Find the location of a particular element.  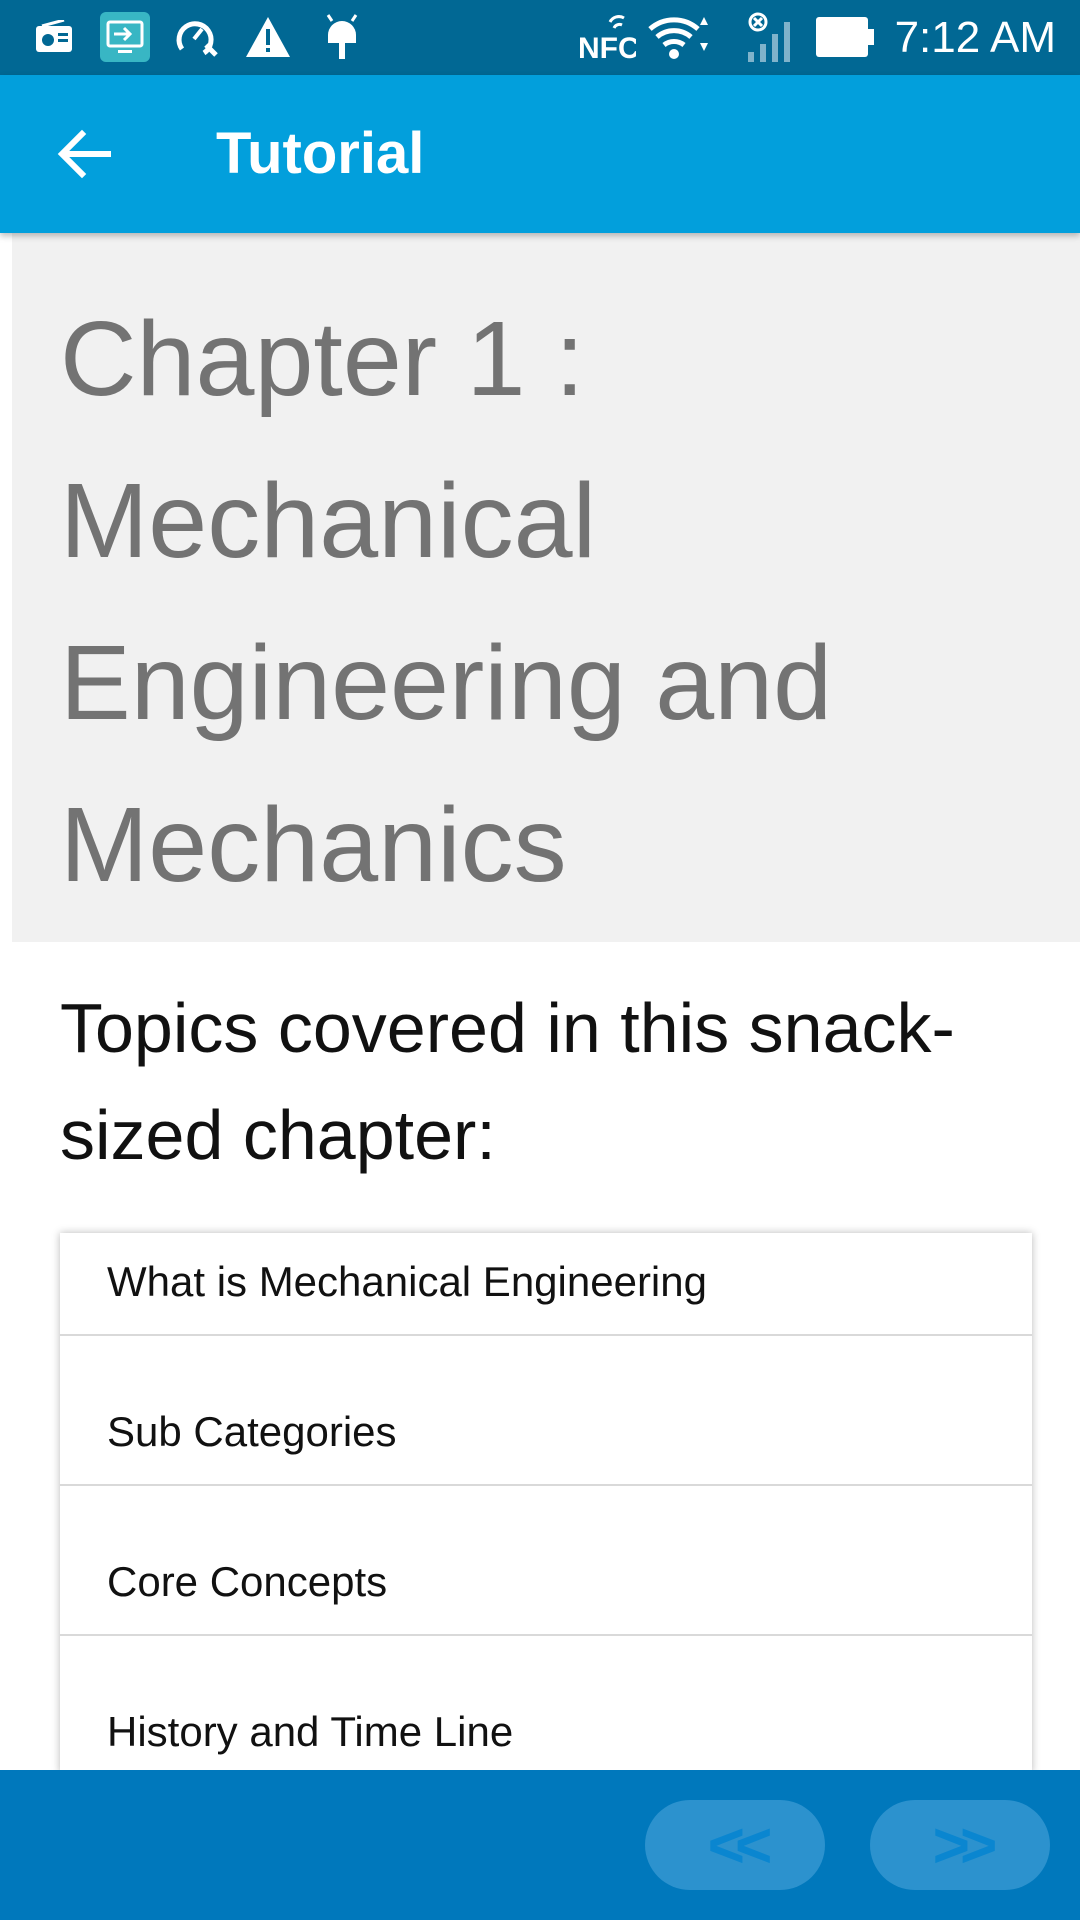

nfc-label: NFC is located at coordinates (607, 47).